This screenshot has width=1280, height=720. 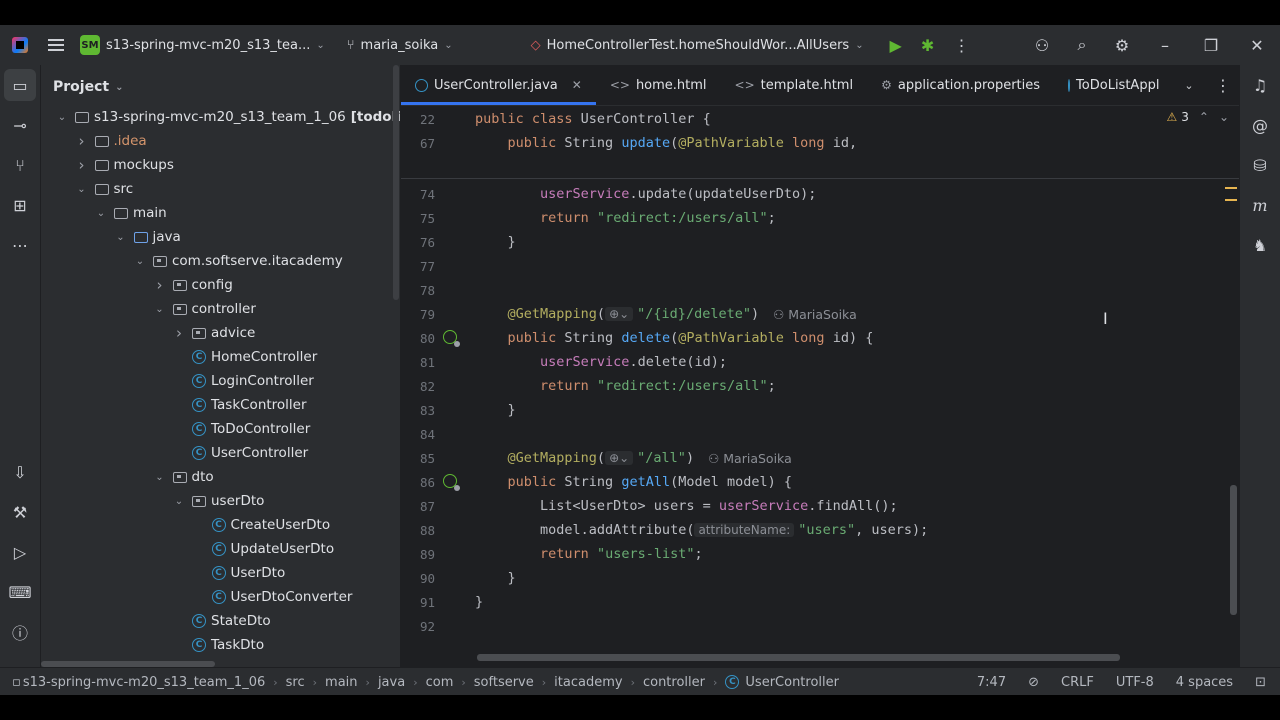 I want to click on line-ending: CRLF, so click(x=1077, y=682).